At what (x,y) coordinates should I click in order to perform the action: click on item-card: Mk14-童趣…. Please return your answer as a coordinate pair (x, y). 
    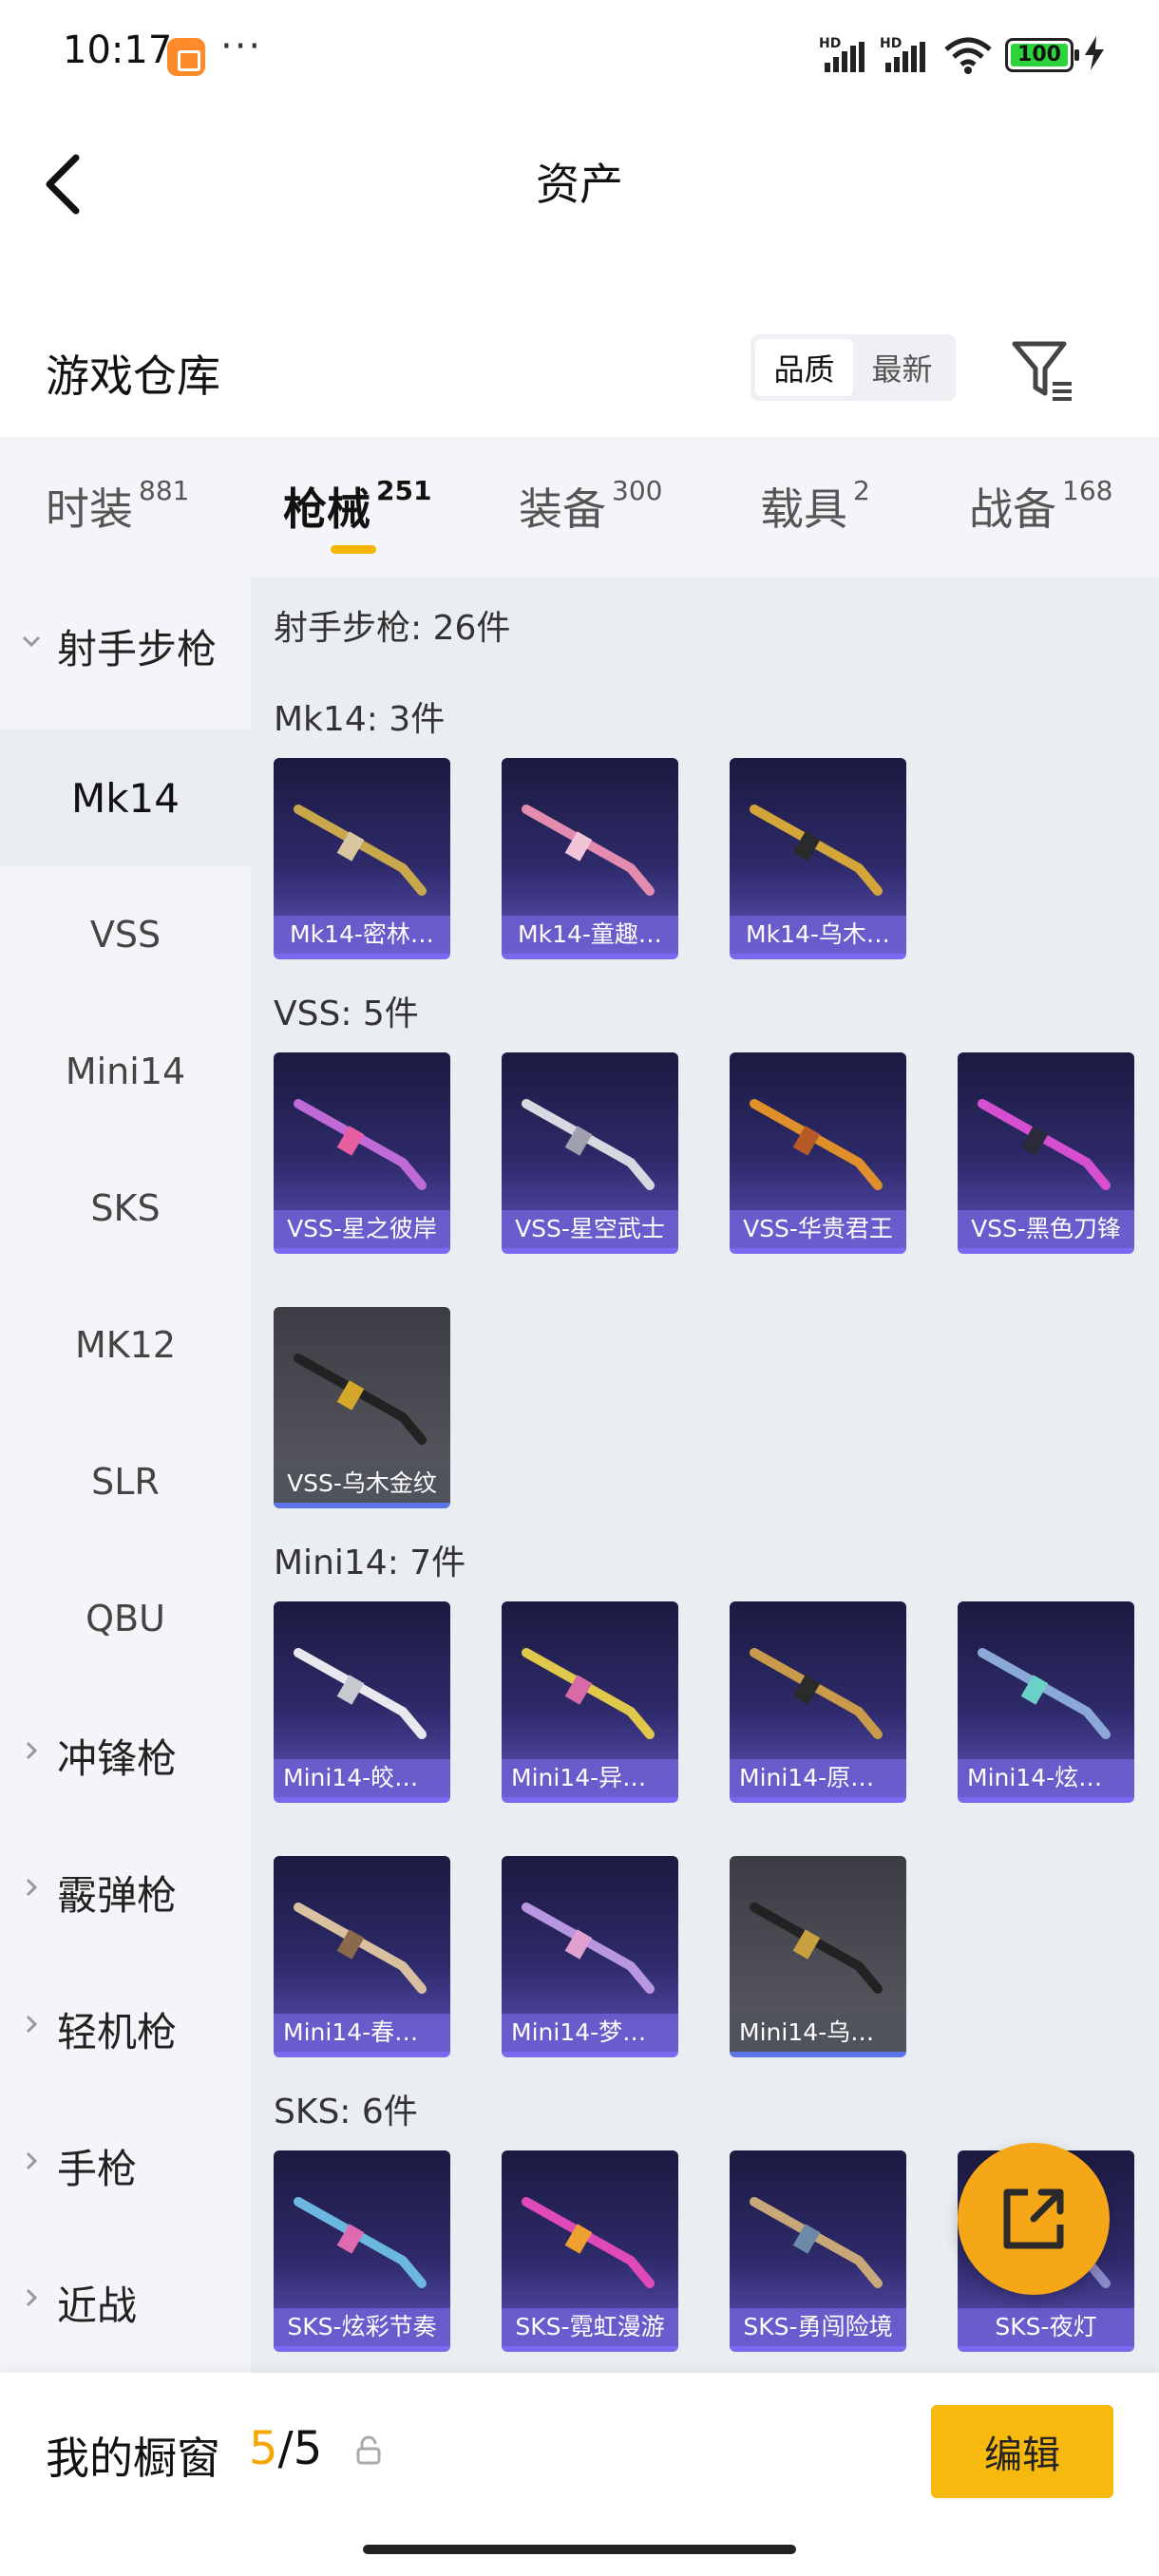
    Looking at the image, I should click on (590, 858).